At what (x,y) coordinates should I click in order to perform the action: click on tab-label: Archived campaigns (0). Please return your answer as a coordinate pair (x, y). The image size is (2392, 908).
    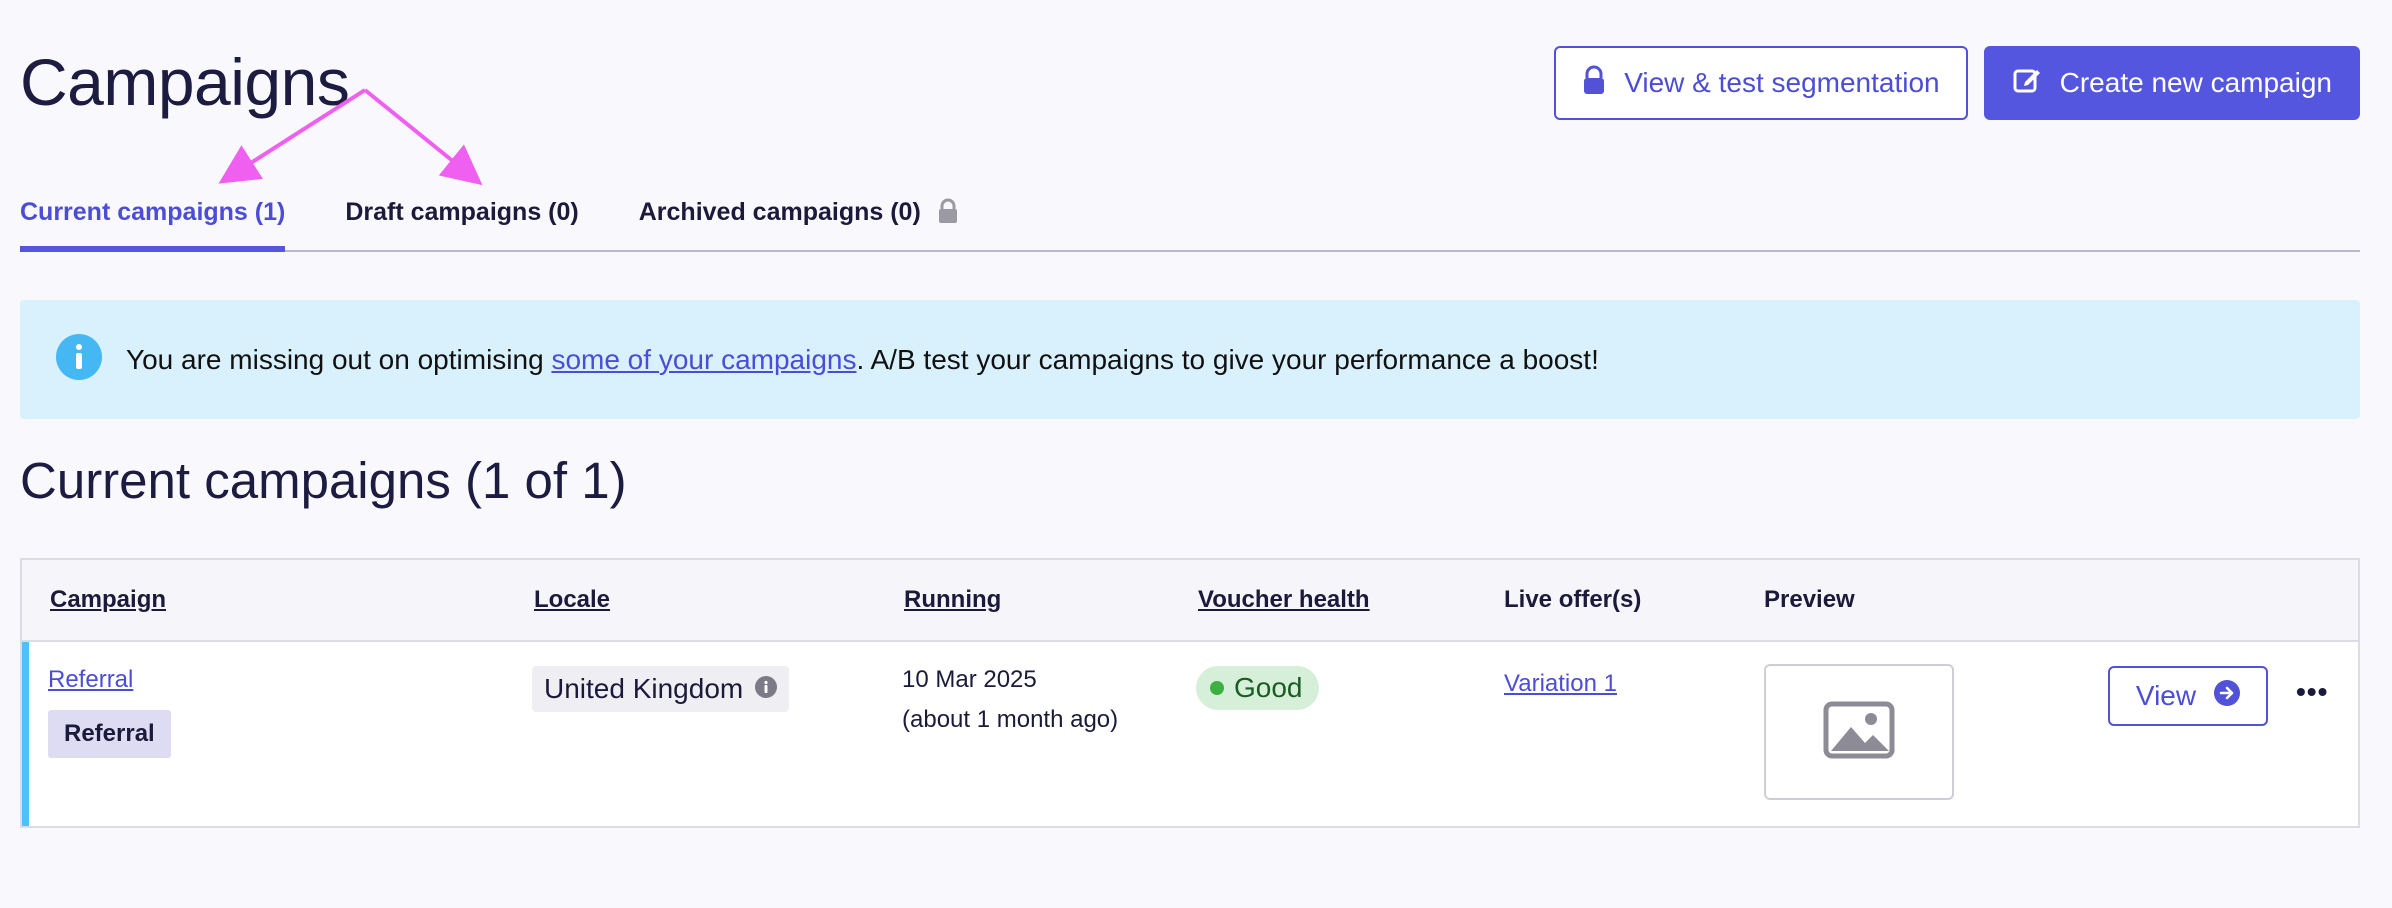
    Looking at the image, I should click on (779, 212).